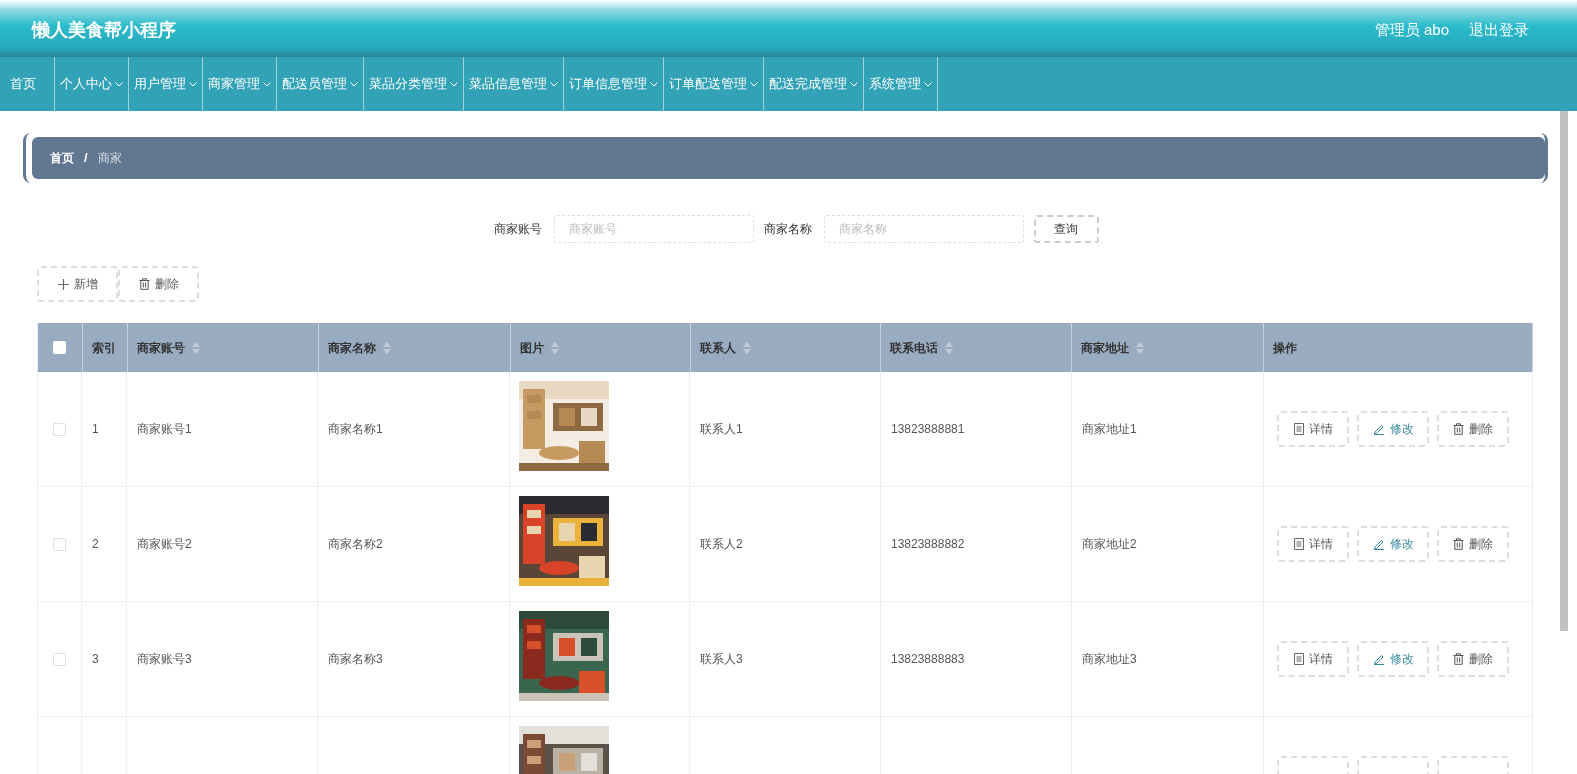 Image resolution: width=1577 pixels, height=774 pixels. I want to click on add-button: 新增, so click(77, 284).